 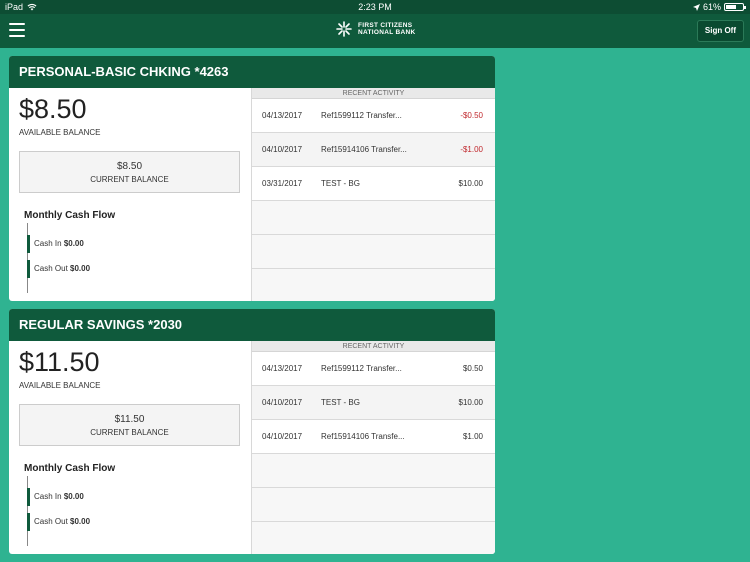 I want to click on transaction-row: 04/13/2017 Ref1599112 Transfer... $0.50, so click(x=373, y=369).